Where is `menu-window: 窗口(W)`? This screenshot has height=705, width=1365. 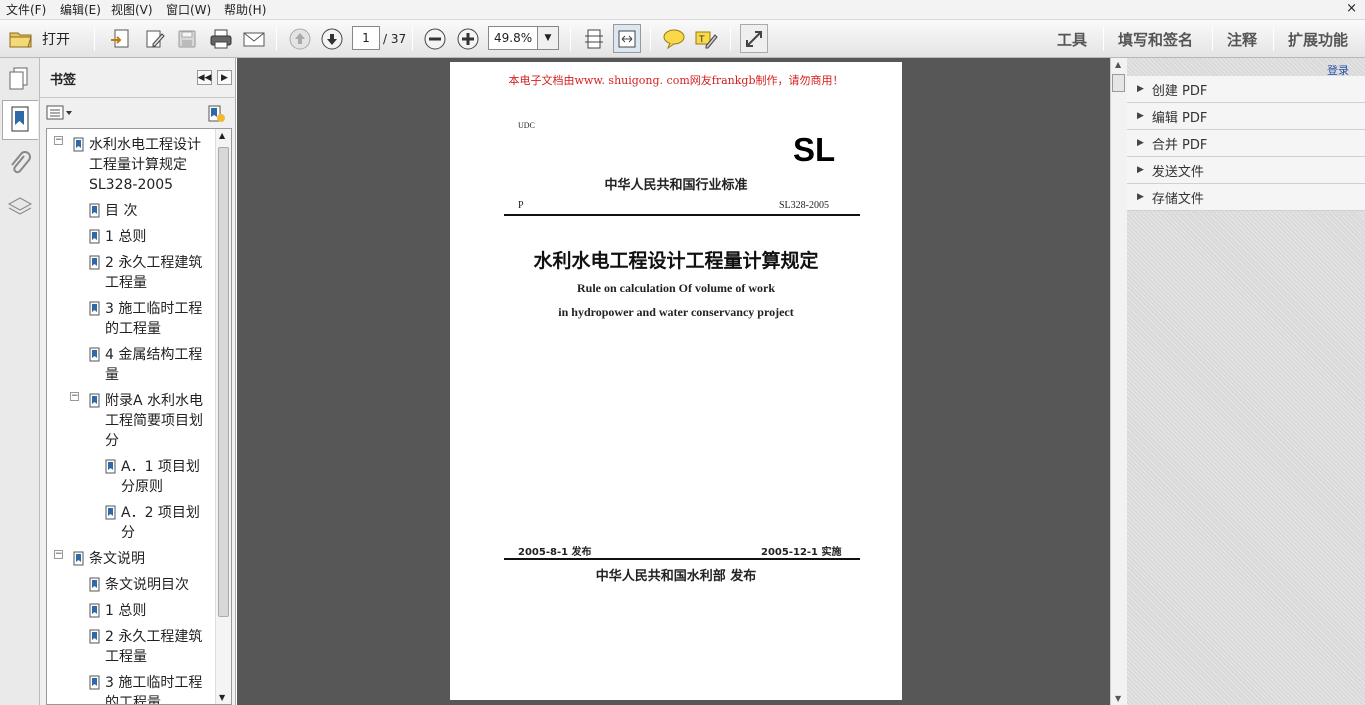
menu-window: 窗口(W) is located at coordinates (188, 10).